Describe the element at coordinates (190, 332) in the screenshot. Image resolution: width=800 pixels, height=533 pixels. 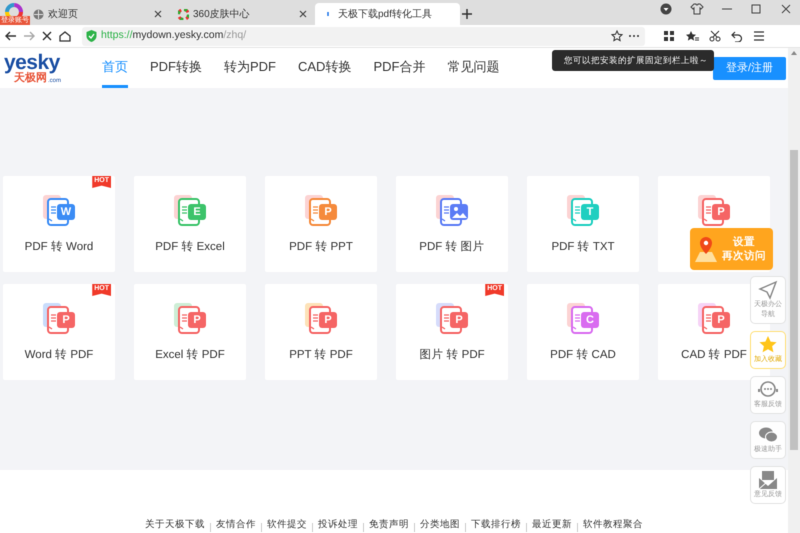
I see `tool-card: P Excel 转 PDF` at that location.